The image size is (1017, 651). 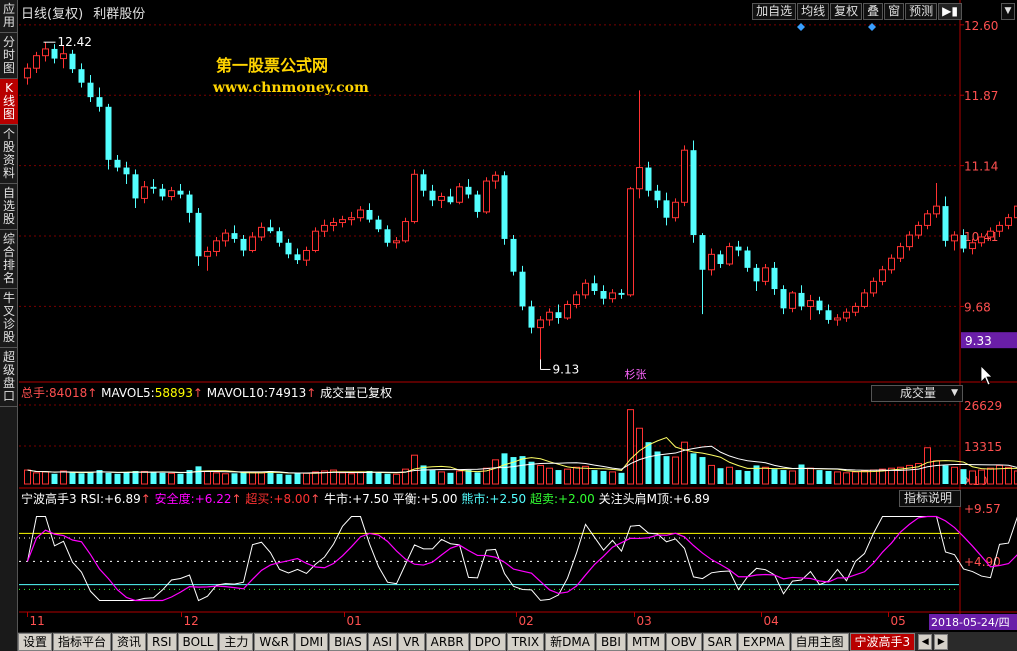 What do you see at coordinates (981, 26) in the screenshot?
I see `price-label: 12.60` at bounding box center [981, 26].